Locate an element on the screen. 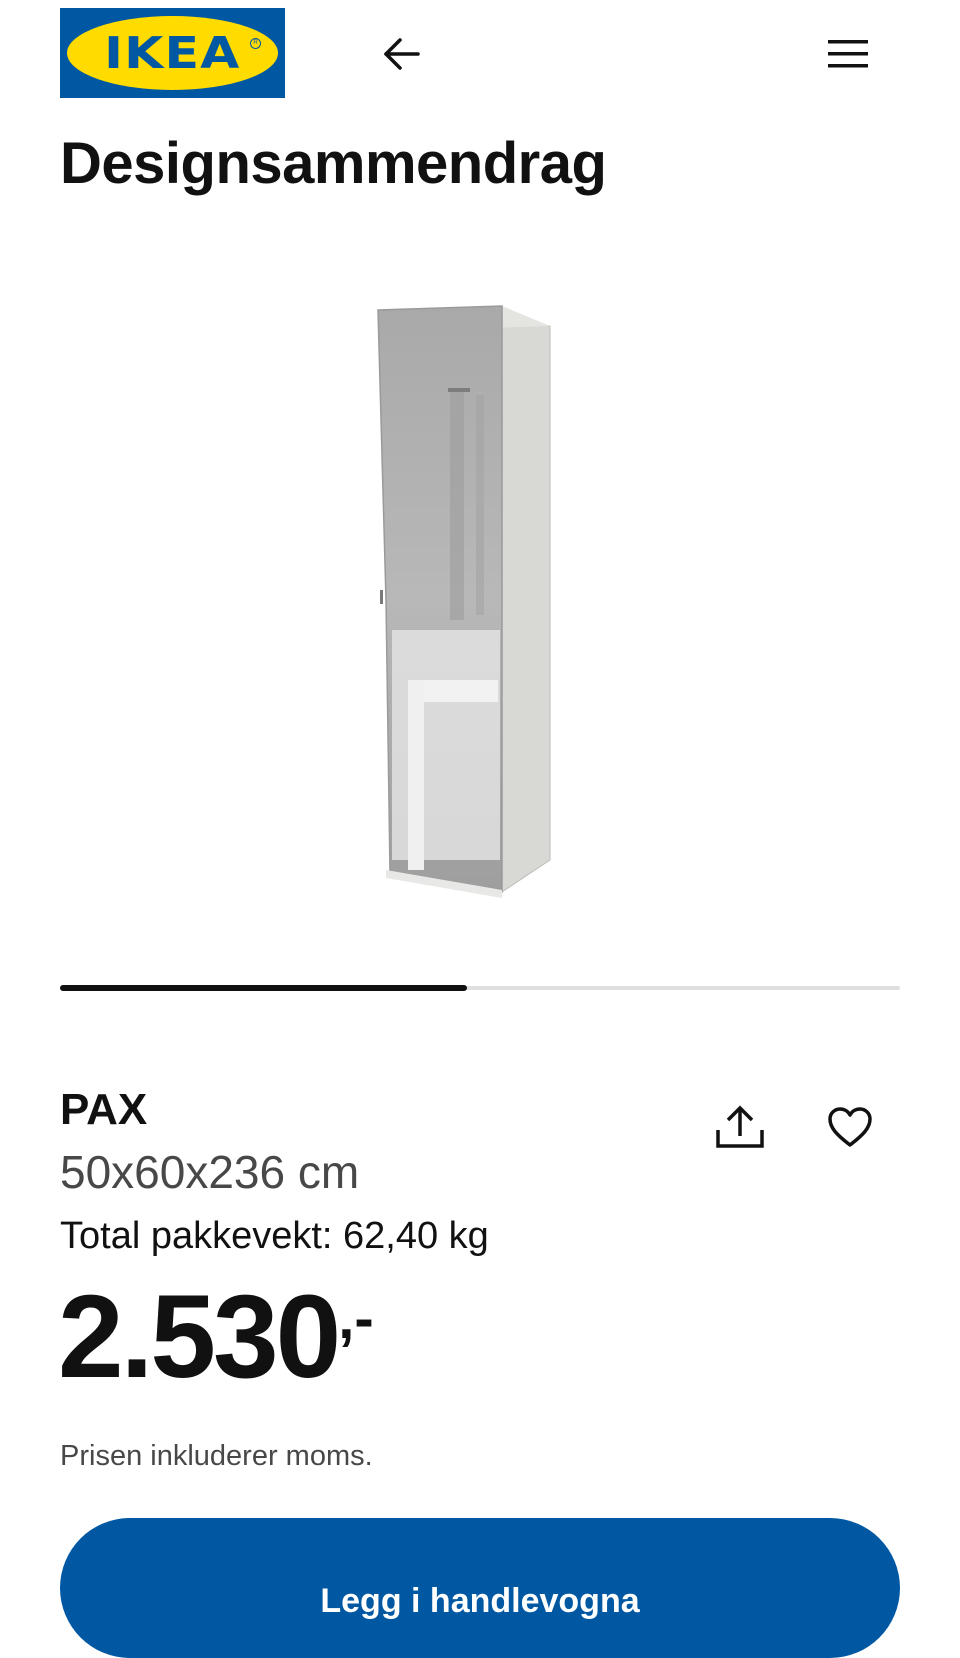  registered-mark: R is located at coordinates (255, 43).